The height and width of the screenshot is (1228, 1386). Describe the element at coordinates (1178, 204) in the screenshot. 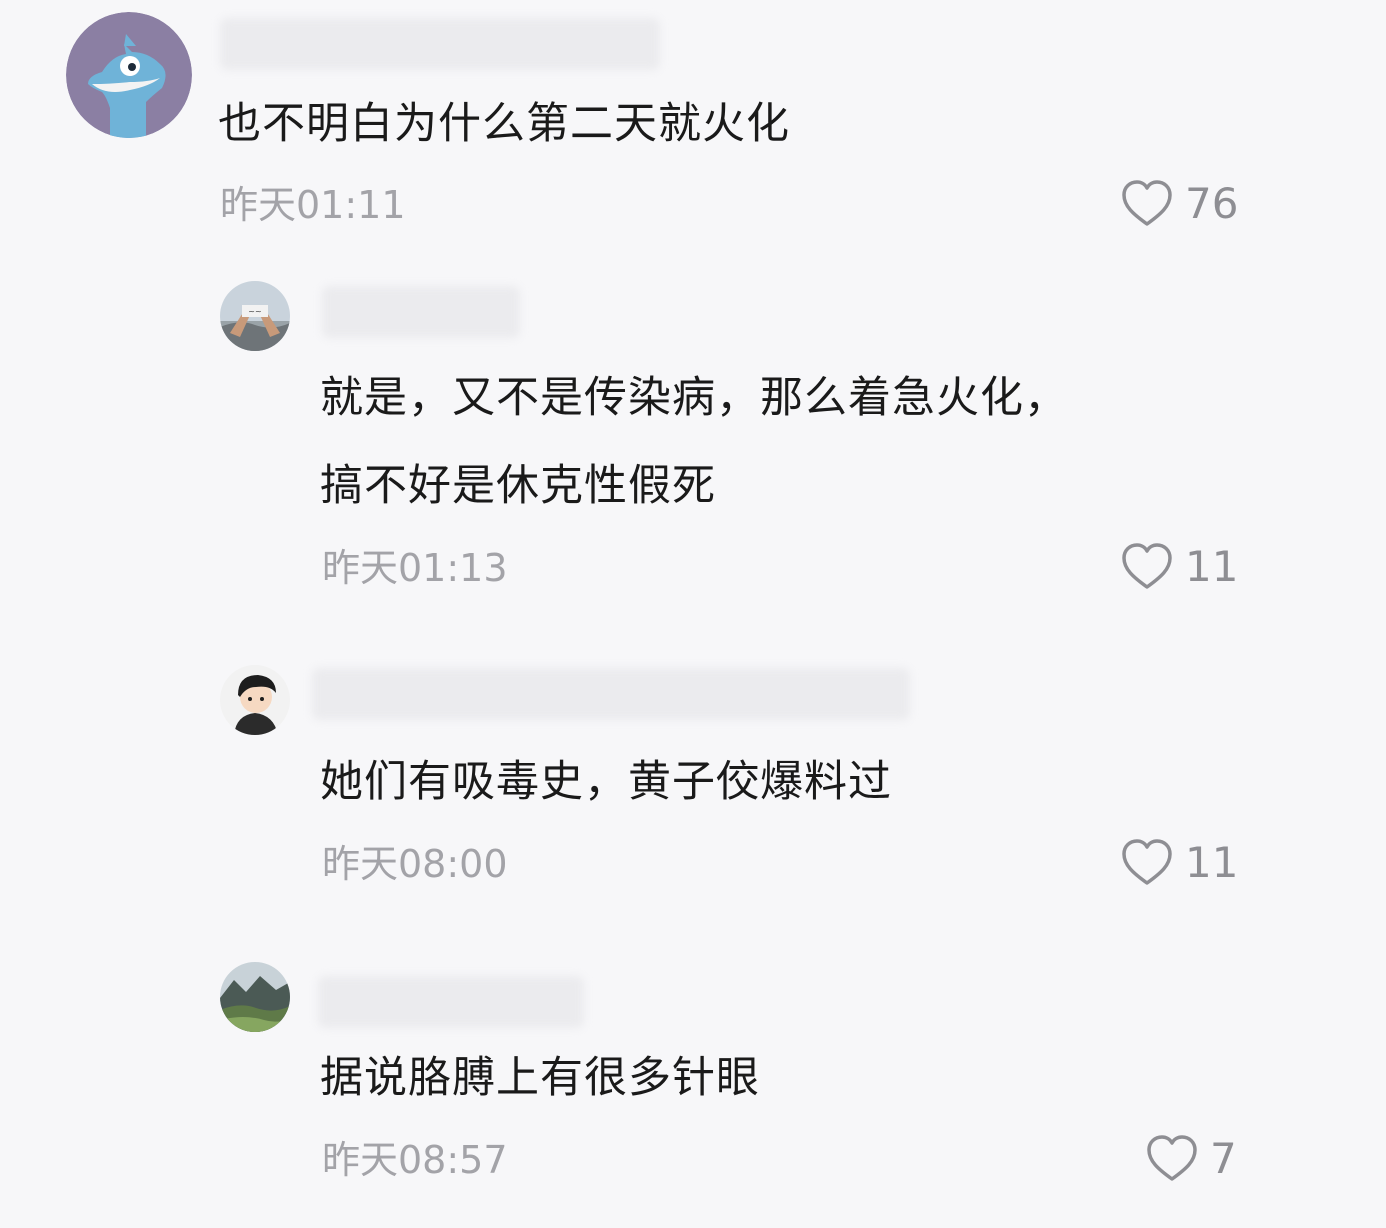

I see `like-button: 76` at that location.